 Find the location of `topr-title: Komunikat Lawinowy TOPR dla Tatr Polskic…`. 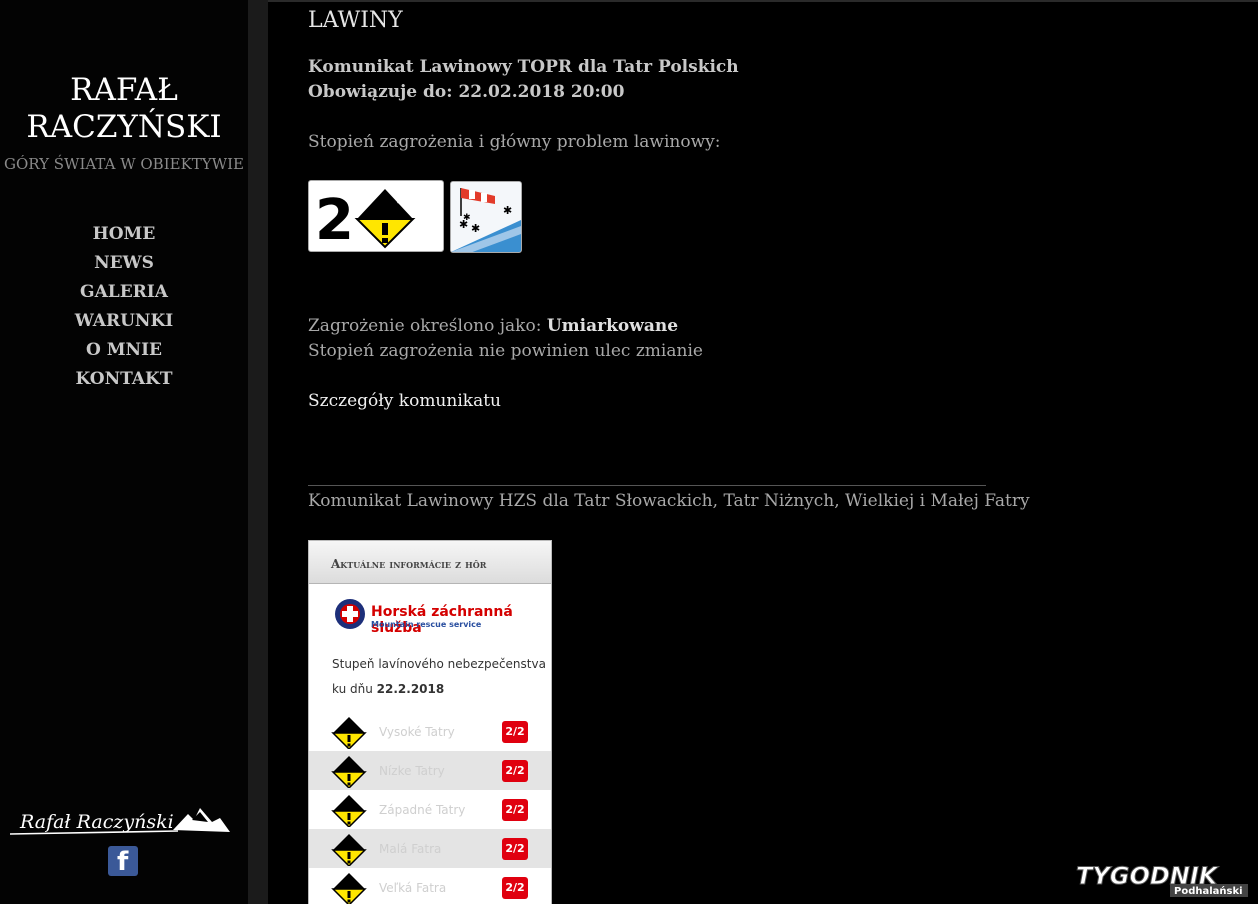

topr-title: Komunikat Lawinowy TOPR dla Tatr Polskic… is located at coordinates (523, 67).